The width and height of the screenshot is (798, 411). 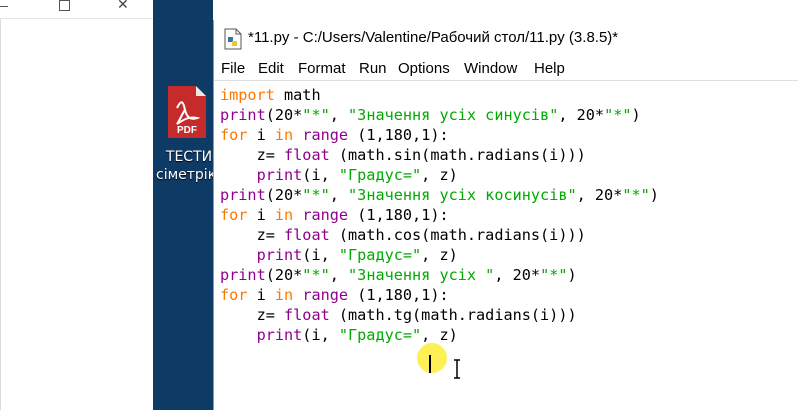 What do you see at coordinates (432, 358) in the screenshot?
I see `cursor-highlight` at bounding box center [432, 358].